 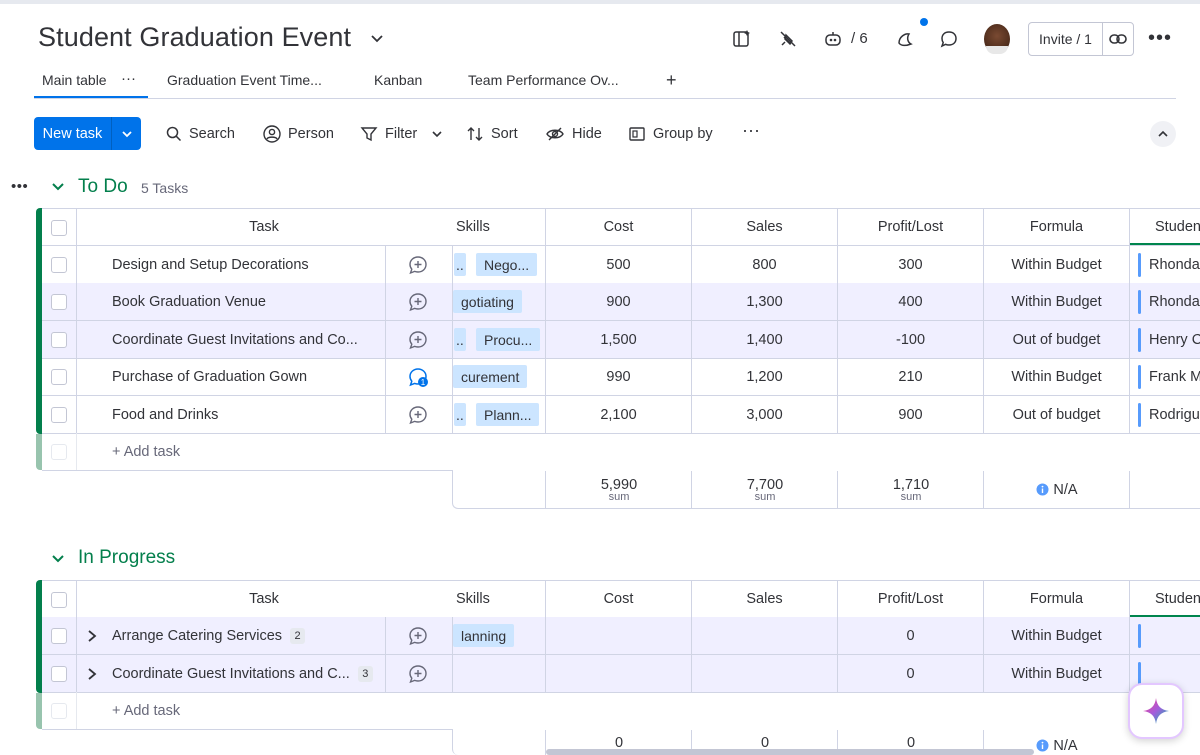 I want to click on sales-value: 3,000, so click(x=764, y=414).